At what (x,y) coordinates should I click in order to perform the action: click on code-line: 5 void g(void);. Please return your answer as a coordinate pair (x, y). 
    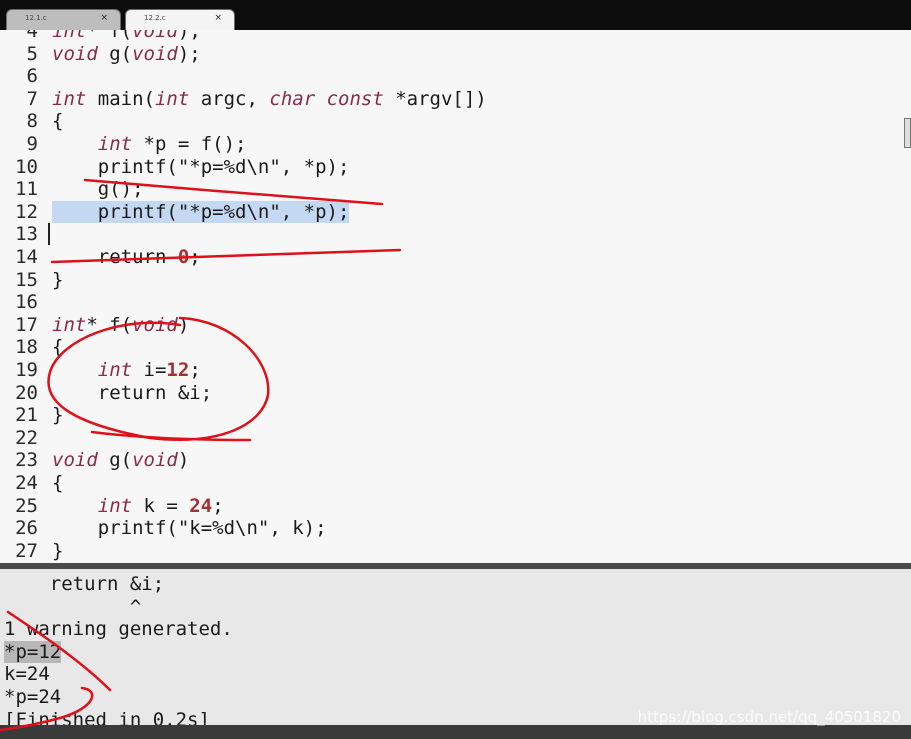
    Looking at the image, I should click on (455, 54).